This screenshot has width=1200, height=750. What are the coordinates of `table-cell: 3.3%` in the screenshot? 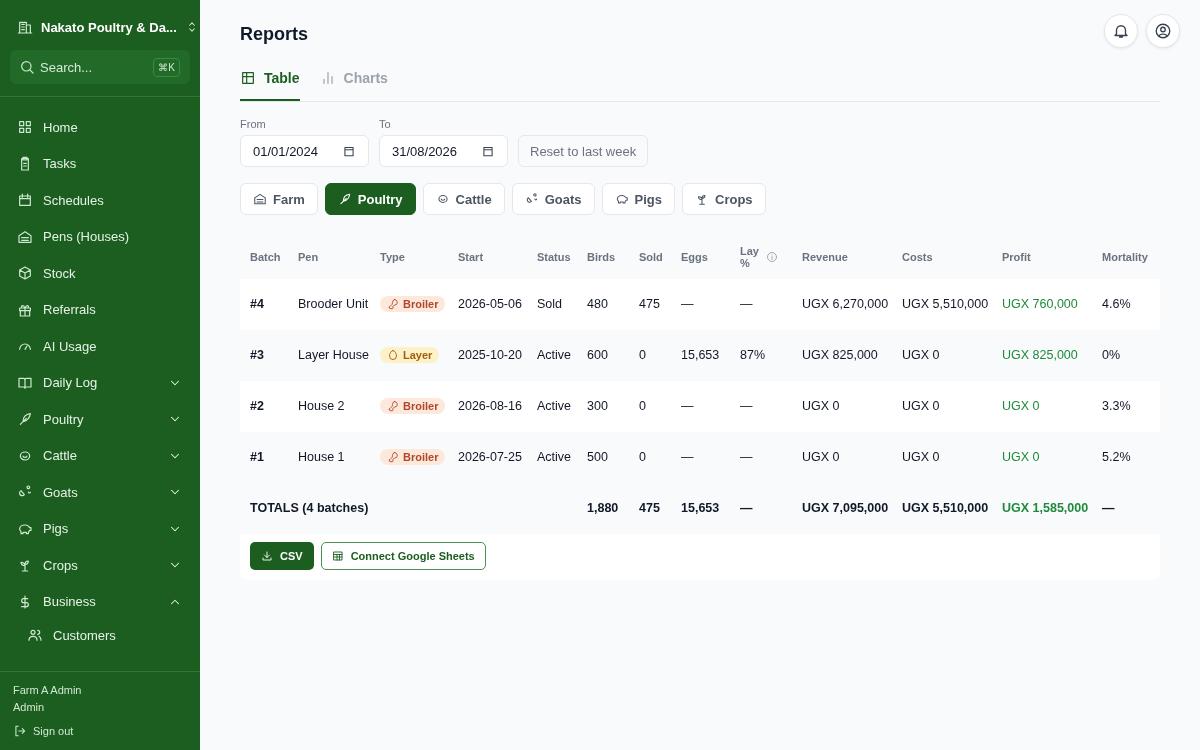 It's located at (1116, 406).